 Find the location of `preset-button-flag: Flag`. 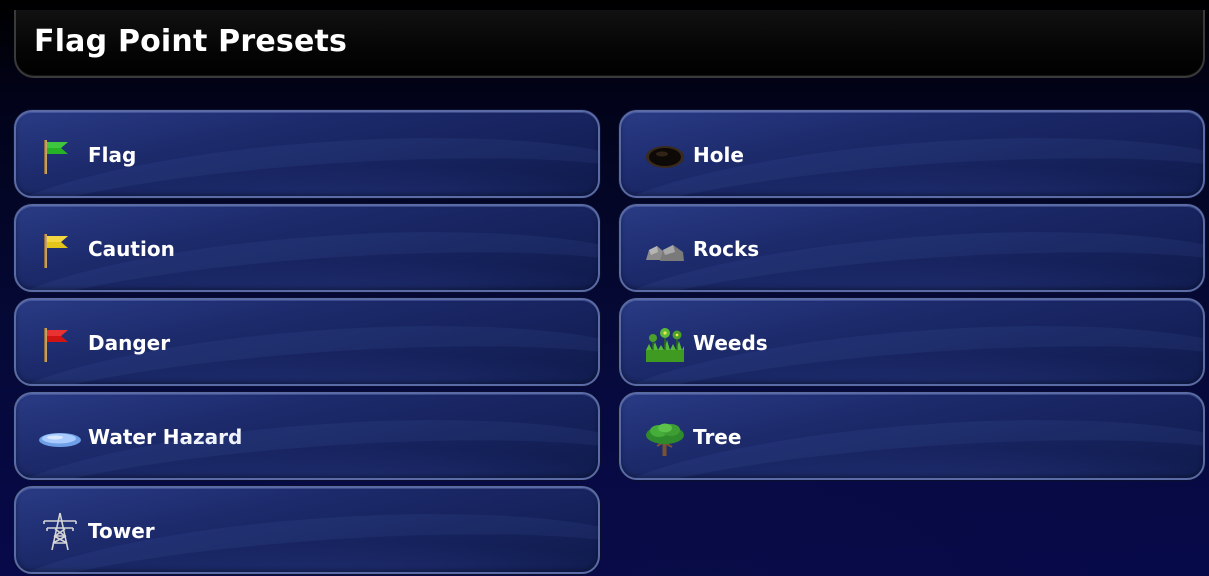

preset-button-flag: Flag is located at coordinates (307, 154).